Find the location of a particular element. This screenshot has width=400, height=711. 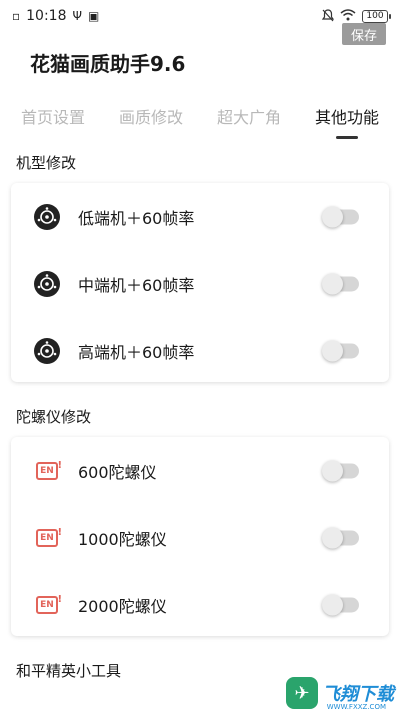

list-item-label: 600陀螺仪 is located at coordinates (117, 472).